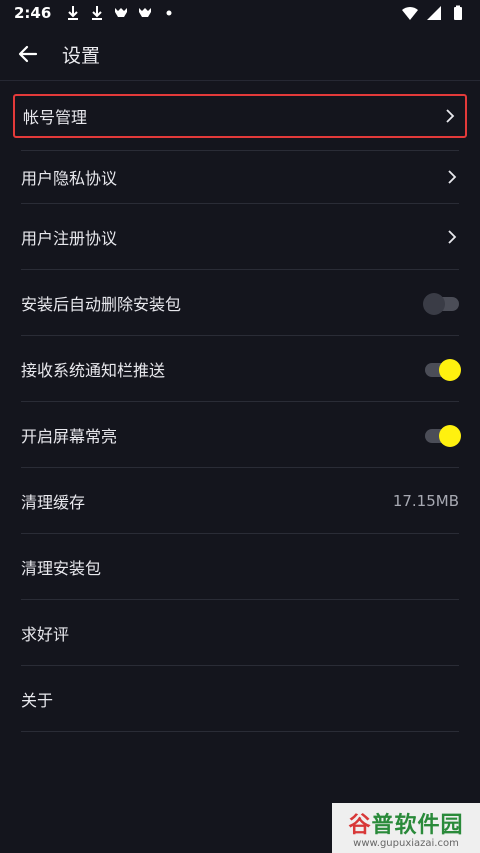 This screenshot has width=480, height=853. I want to click on signal-icon, so click(434, 13).